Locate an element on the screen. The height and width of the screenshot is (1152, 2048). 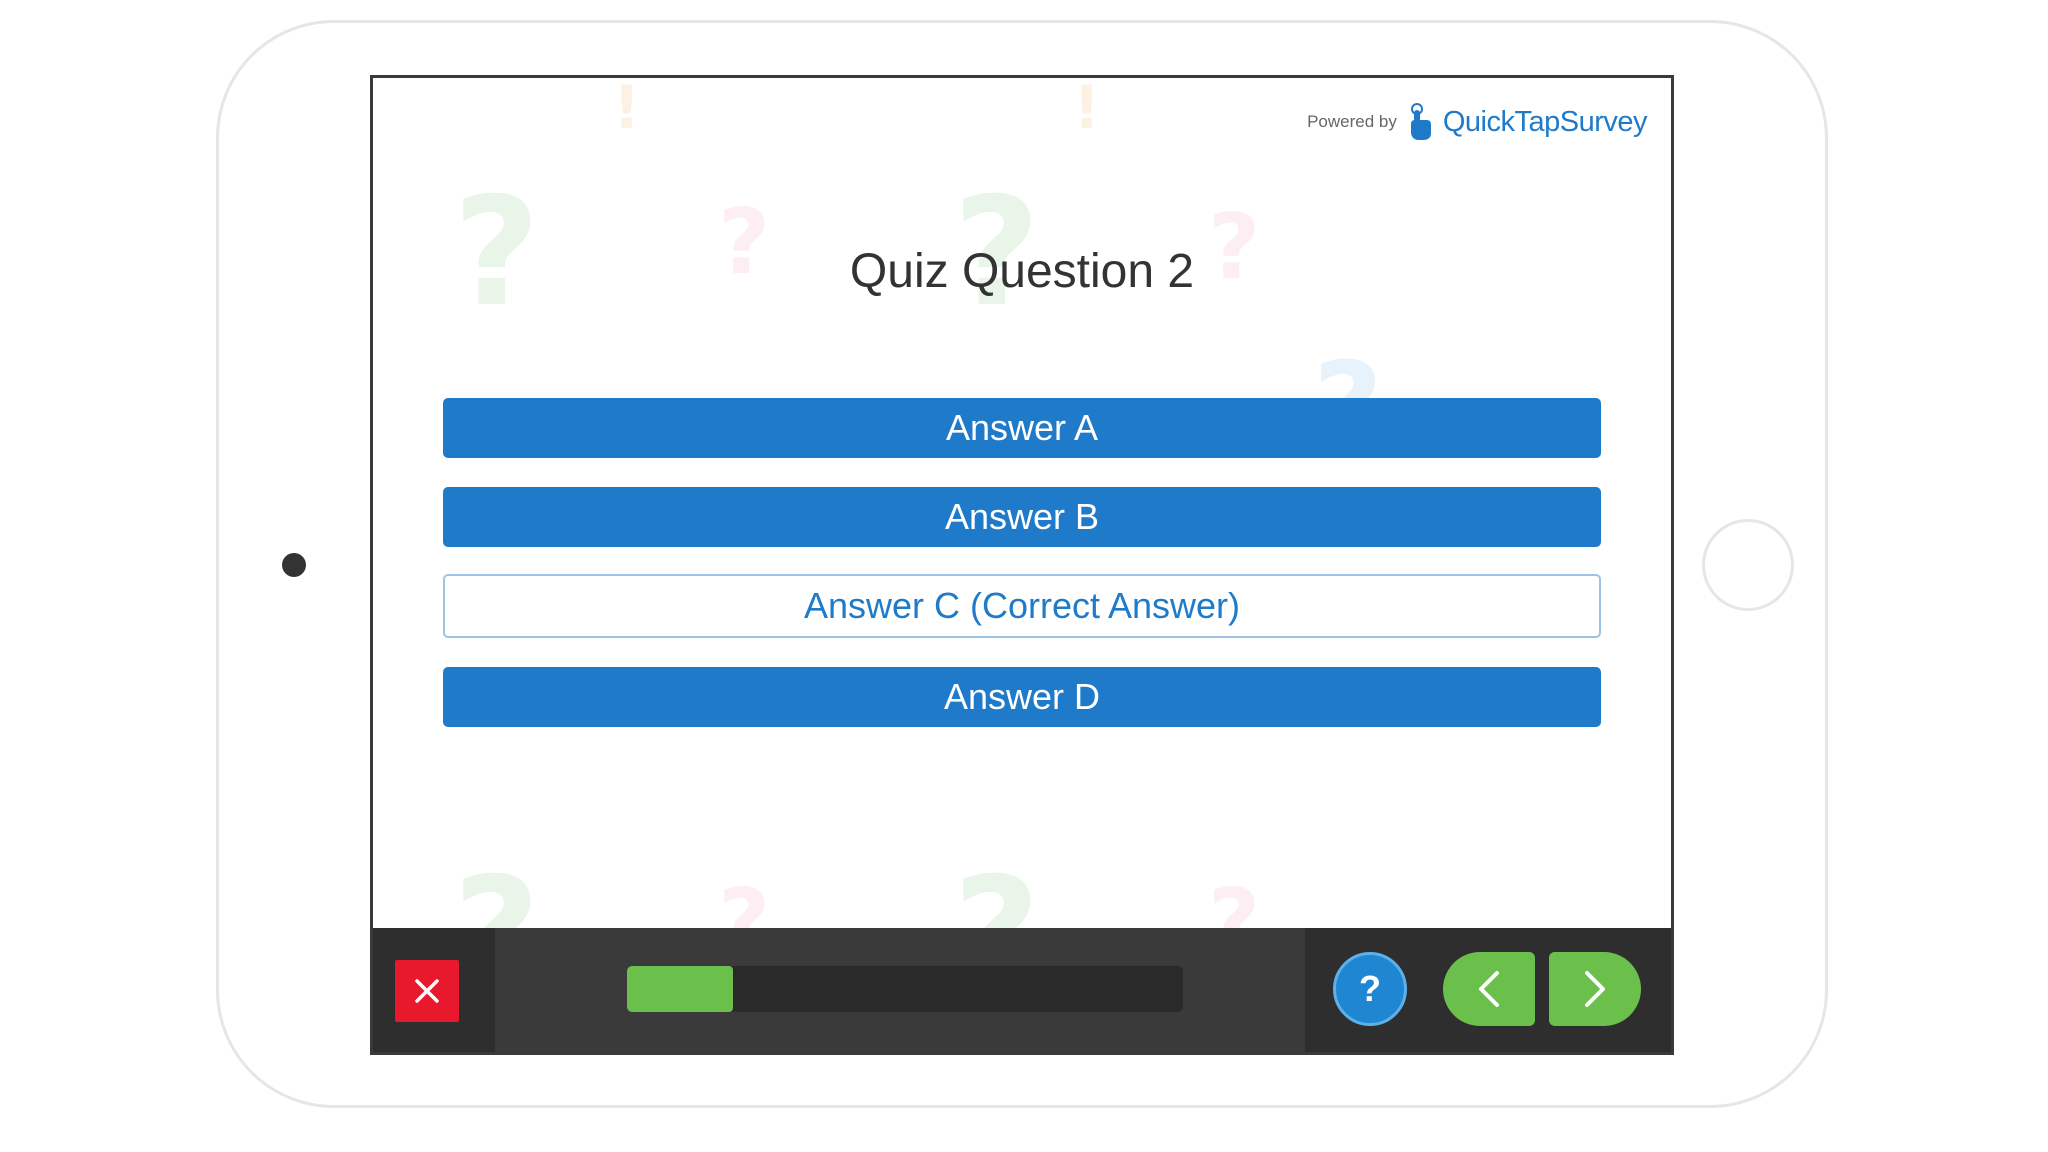
chevron-left-icon is located at coordinates (1489, 989).